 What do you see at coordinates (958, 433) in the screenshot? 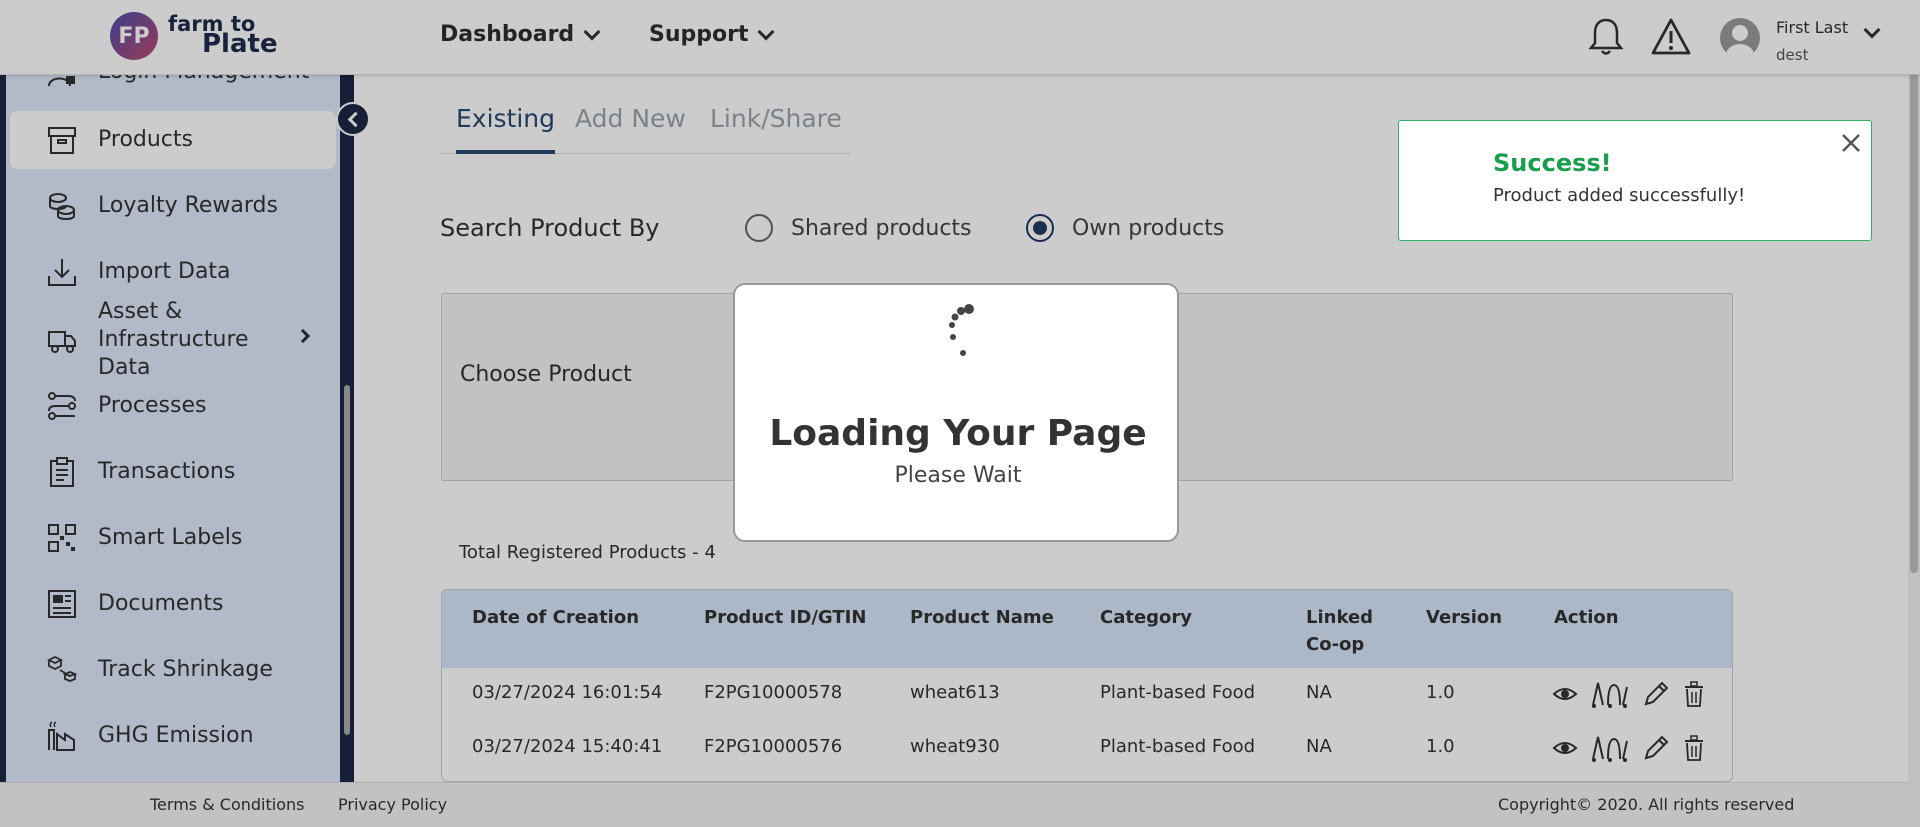
I see `loading-title: Loading Your Page` at bounding box center [958, 433].